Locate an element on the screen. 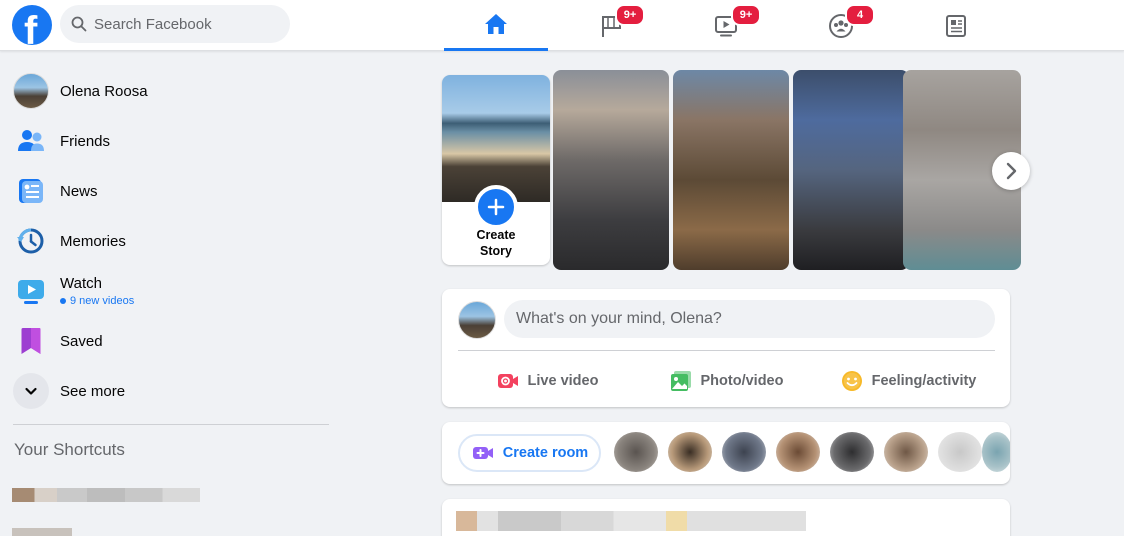  sidebar-item-watch: Watch 9 new videos is located at coordinates (173, 291).